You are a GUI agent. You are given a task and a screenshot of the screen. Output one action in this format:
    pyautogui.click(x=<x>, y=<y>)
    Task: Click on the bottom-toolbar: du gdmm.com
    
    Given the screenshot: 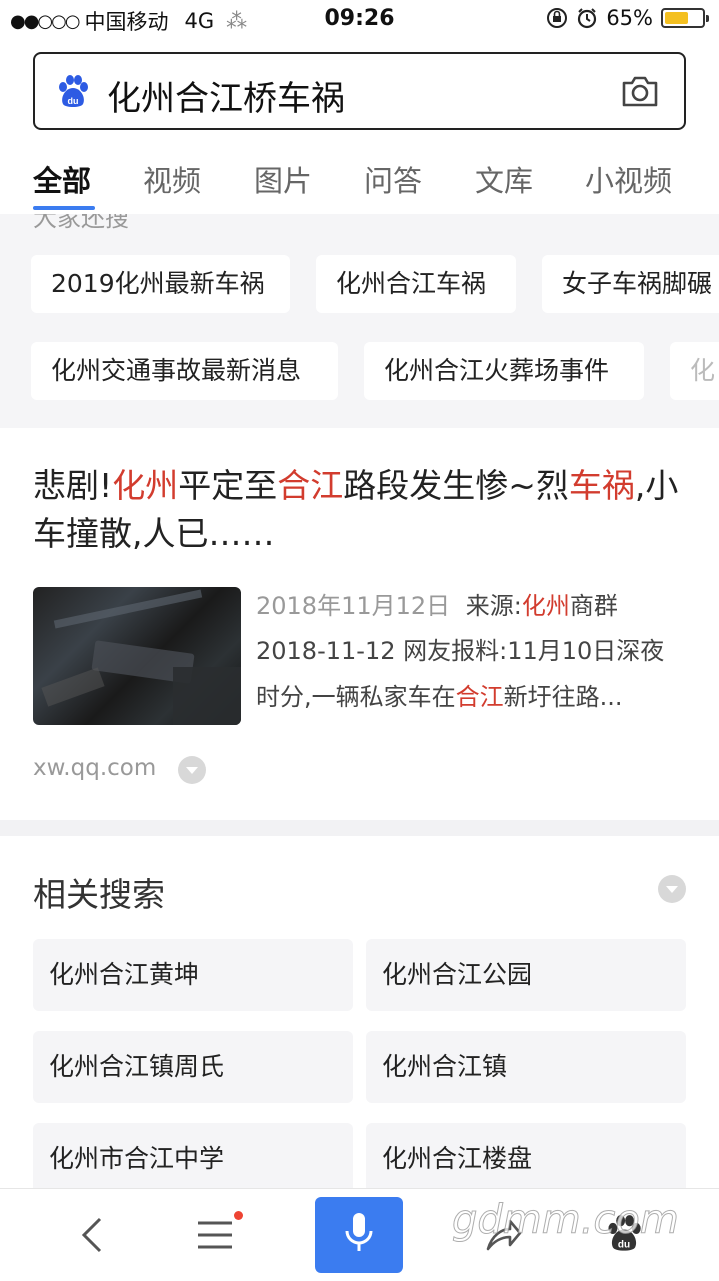 What is the action you would take?
    pyautogui.click(x=359, y=1234)
    